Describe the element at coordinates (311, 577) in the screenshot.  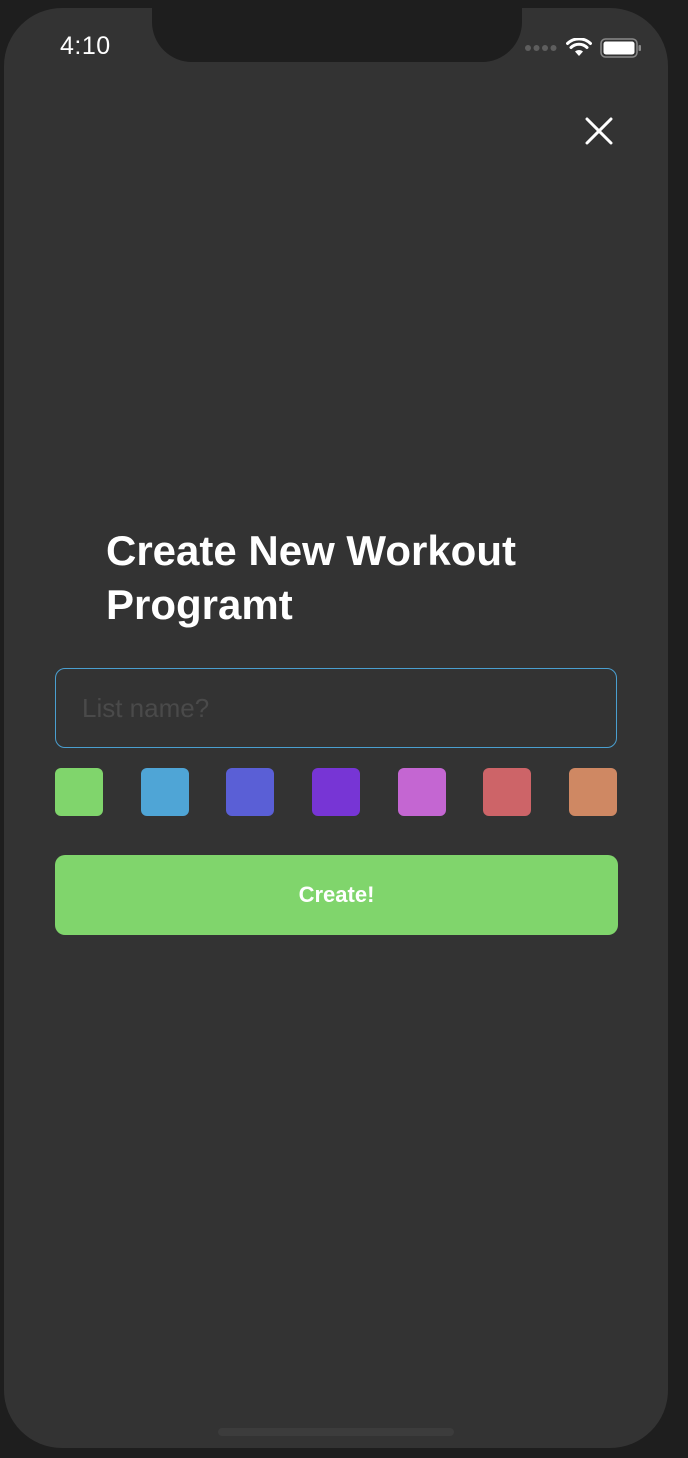
I see `page-title: Create New Workout Programt` at that location.